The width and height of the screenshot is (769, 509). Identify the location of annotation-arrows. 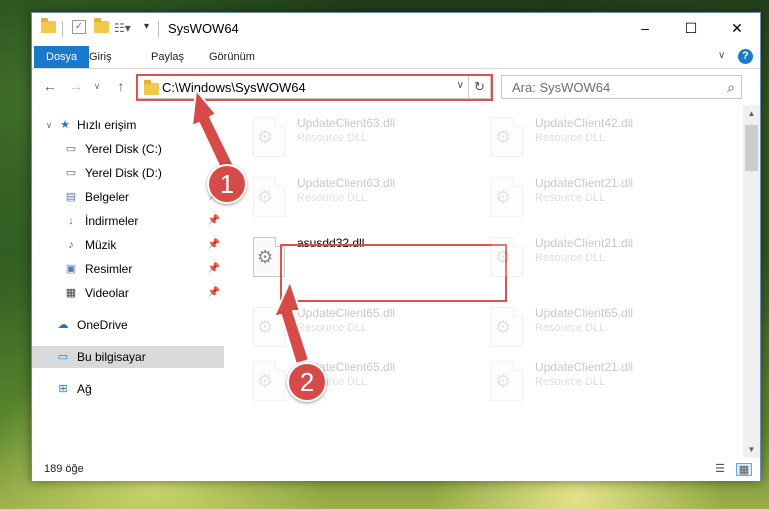
(250, 227).